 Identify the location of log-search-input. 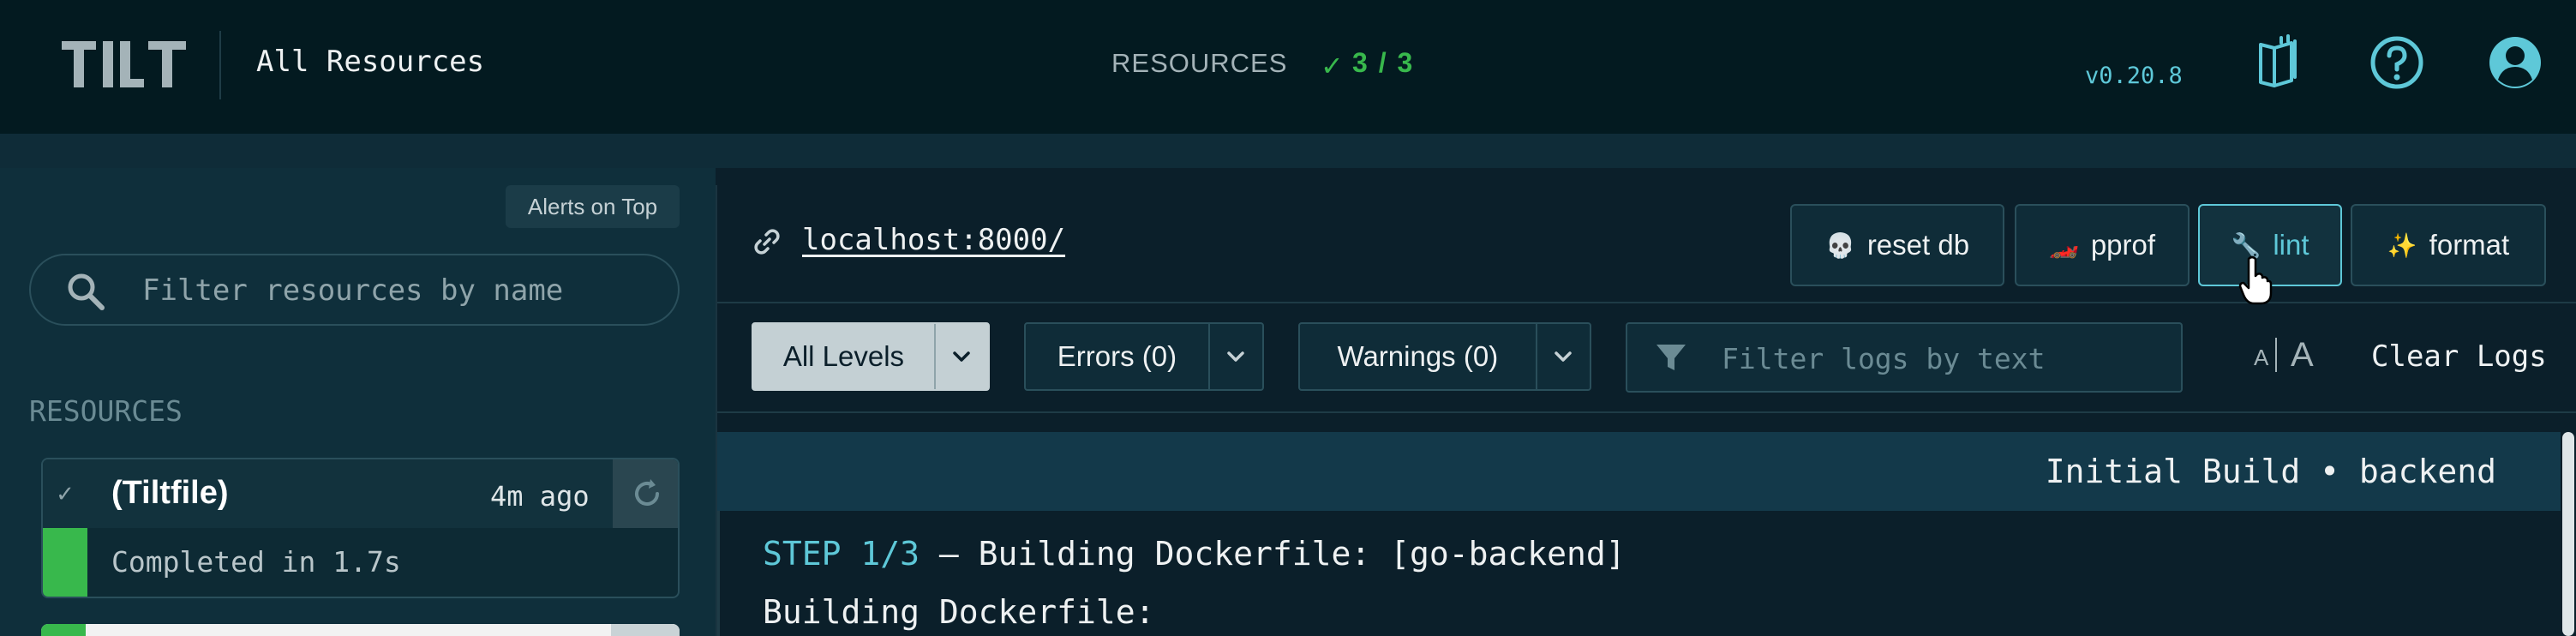
(1944, 358).